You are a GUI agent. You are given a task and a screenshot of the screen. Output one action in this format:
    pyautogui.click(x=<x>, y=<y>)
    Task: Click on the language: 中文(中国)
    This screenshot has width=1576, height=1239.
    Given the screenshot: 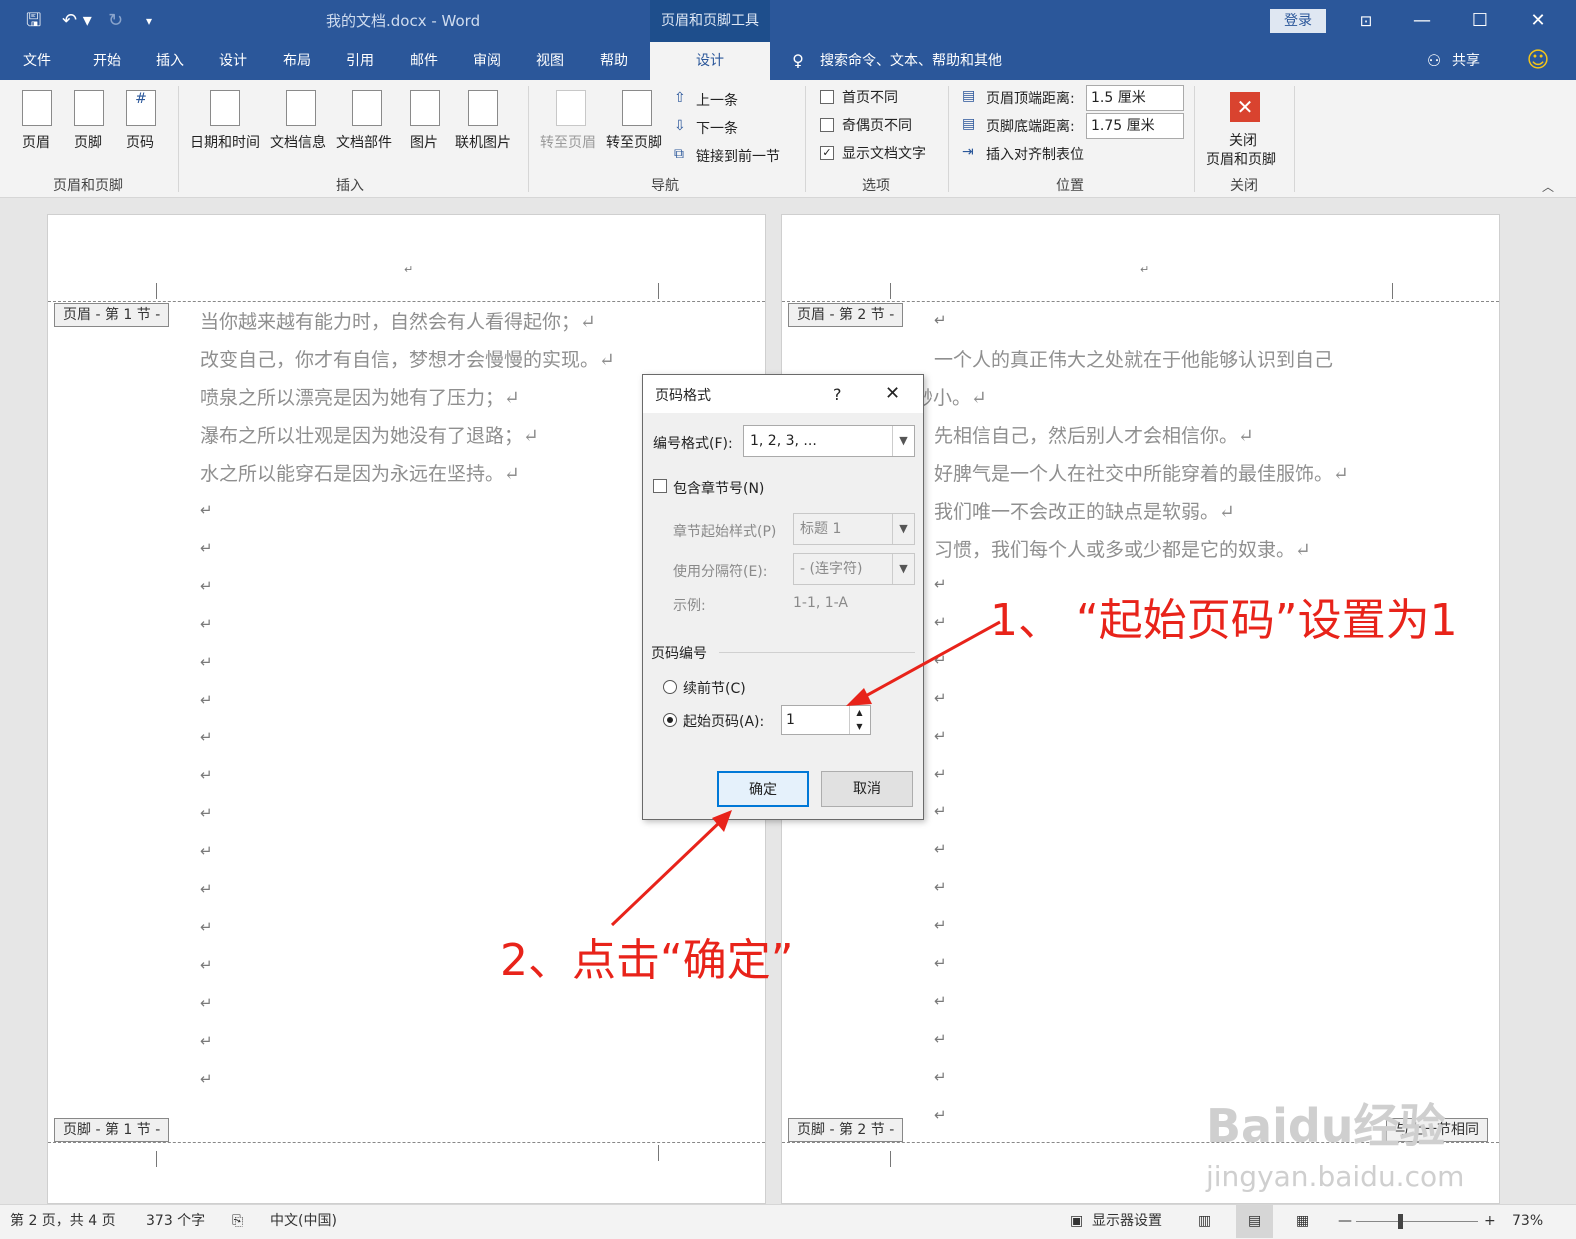 What is the action you would take?
    pyautogui.click(x=303, y=1221)
    